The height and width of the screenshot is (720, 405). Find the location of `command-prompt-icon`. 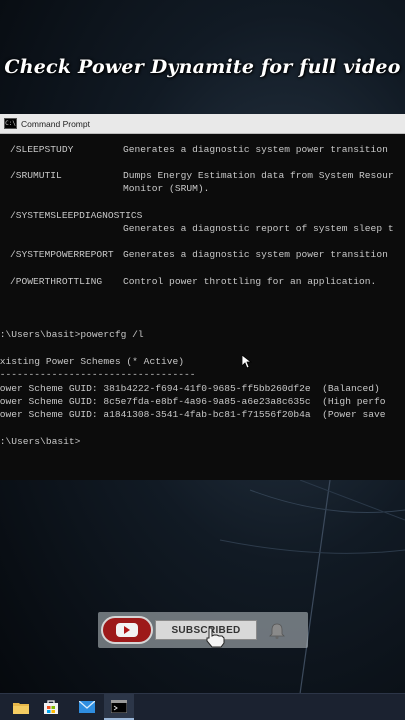

command-prompt-icon is located at coordinates (119, 707).